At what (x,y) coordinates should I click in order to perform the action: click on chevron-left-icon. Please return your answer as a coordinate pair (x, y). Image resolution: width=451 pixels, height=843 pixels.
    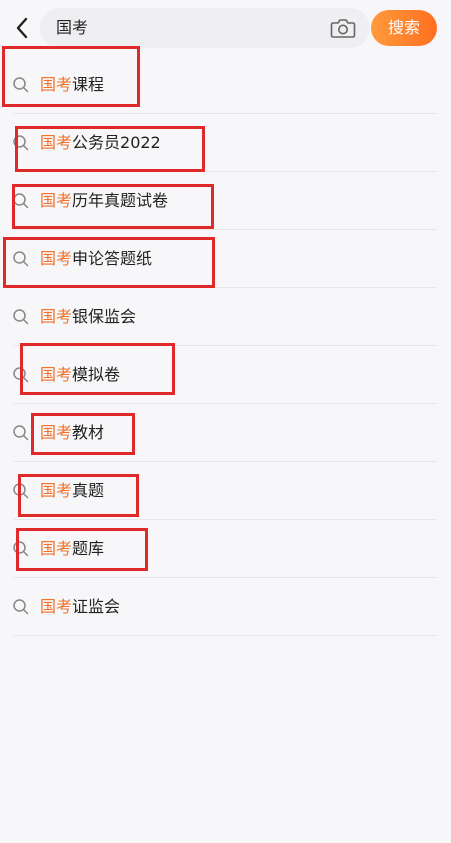
    Looking at the image, I should click on (22, 28).